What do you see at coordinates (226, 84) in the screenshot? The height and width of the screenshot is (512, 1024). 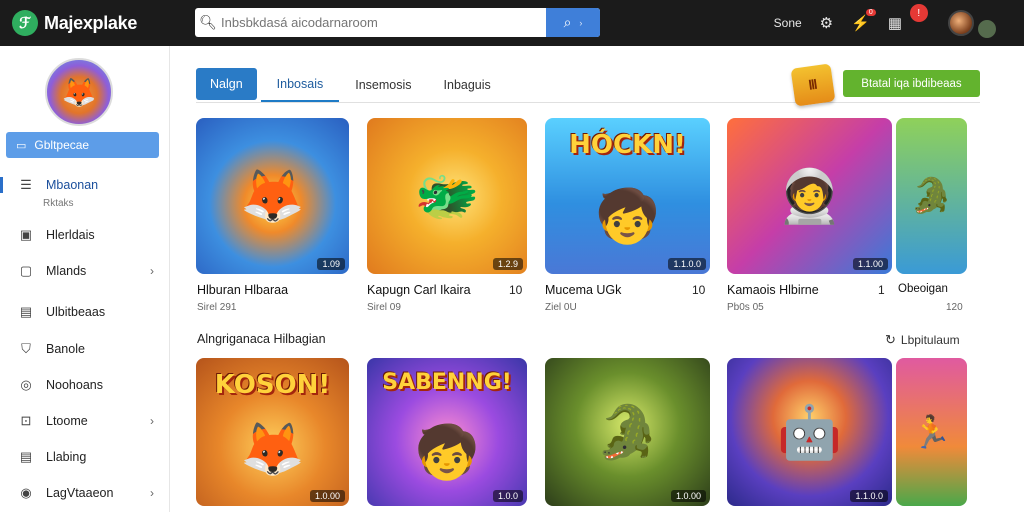 I see `tab-main: Nalgn` at bounding box center [226, 84].